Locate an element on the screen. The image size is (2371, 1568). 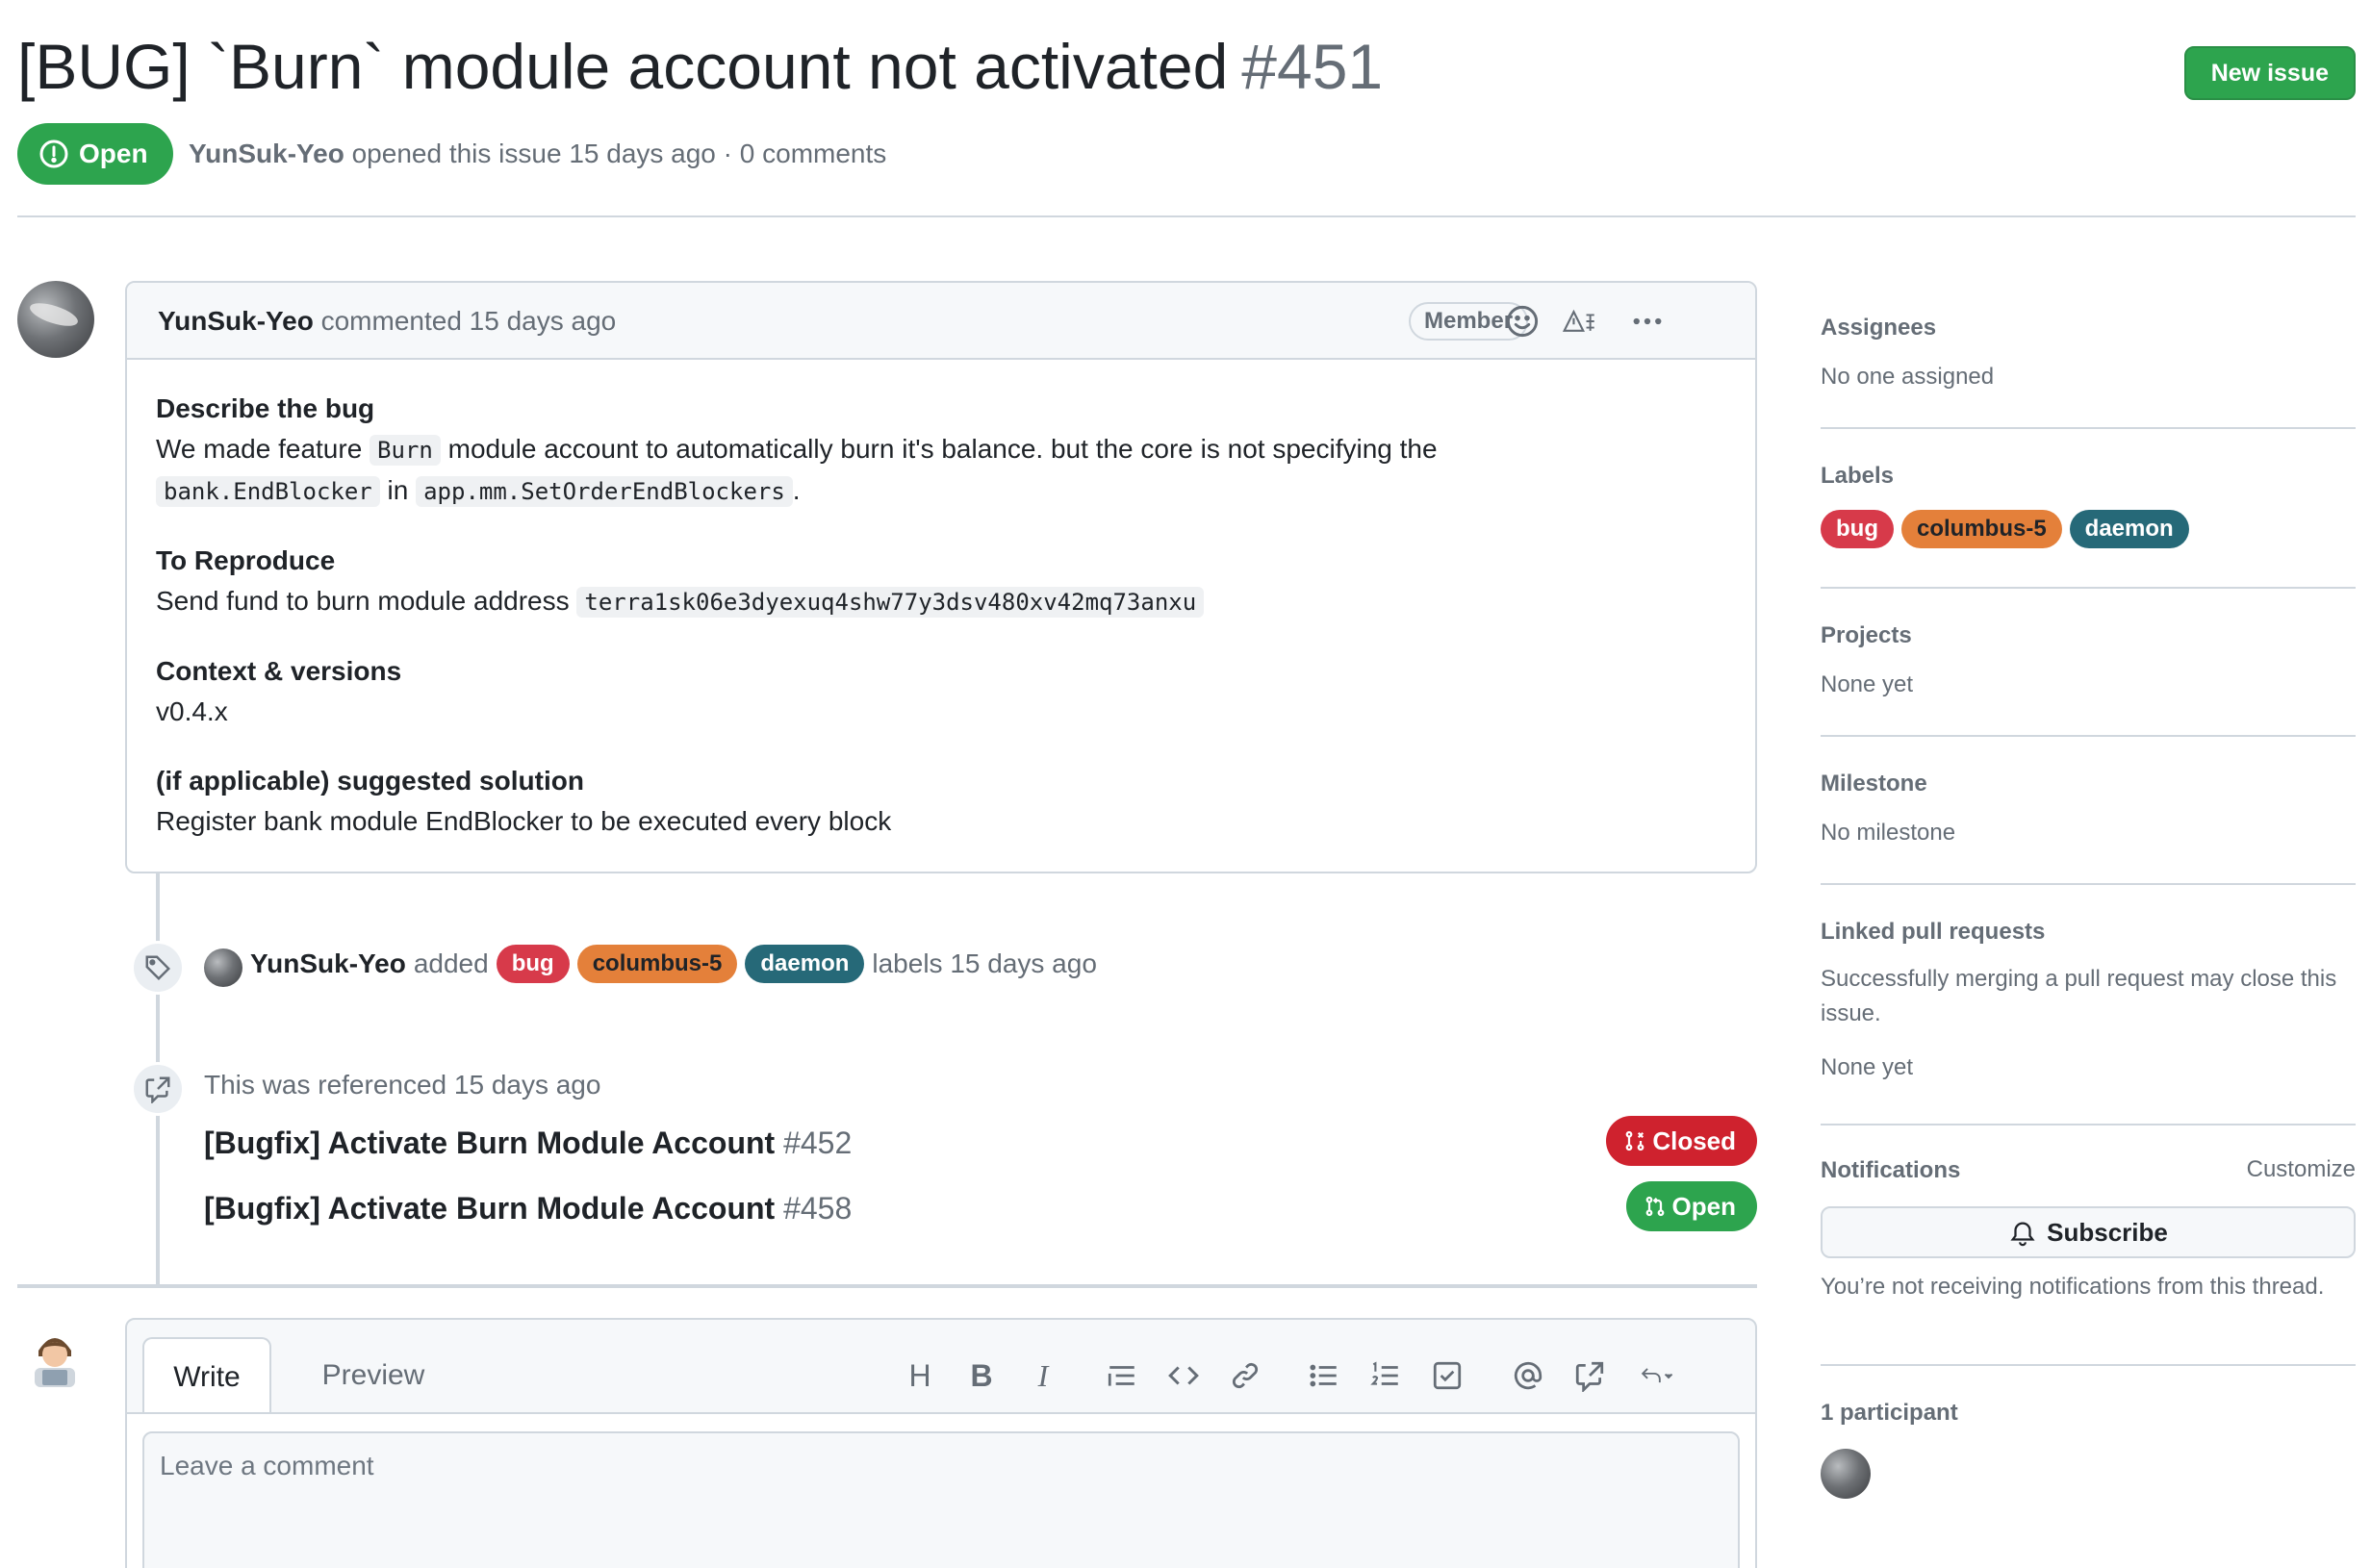
sidebar-participants: 1 participant is located at coordinates (2089, 1449).